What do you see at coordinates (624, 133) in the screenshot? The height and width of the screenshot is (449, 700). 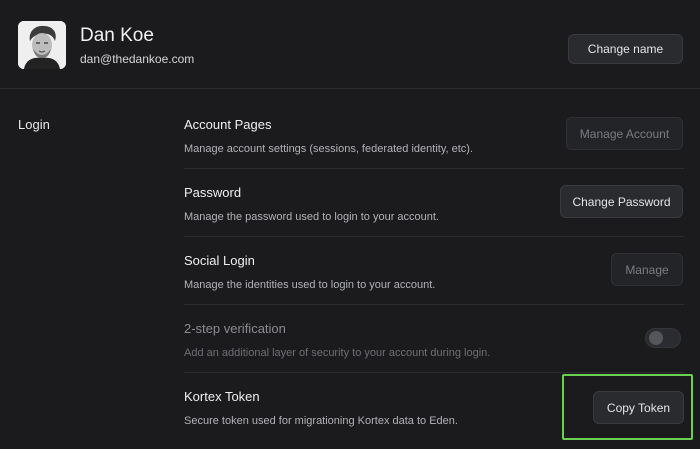 I see `manage-account-button: Manage Account` at bounding box center [624, 133].